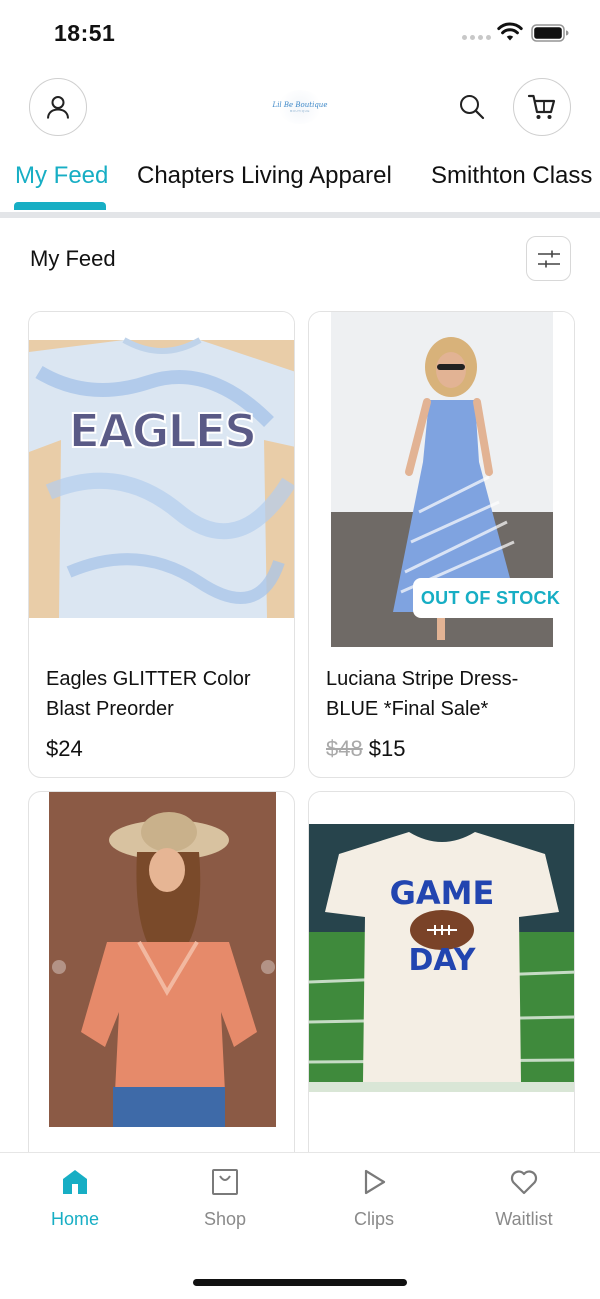  Describe the element at coordinates (550, 33) in the screenshot. I see `battery-icon` at that location.